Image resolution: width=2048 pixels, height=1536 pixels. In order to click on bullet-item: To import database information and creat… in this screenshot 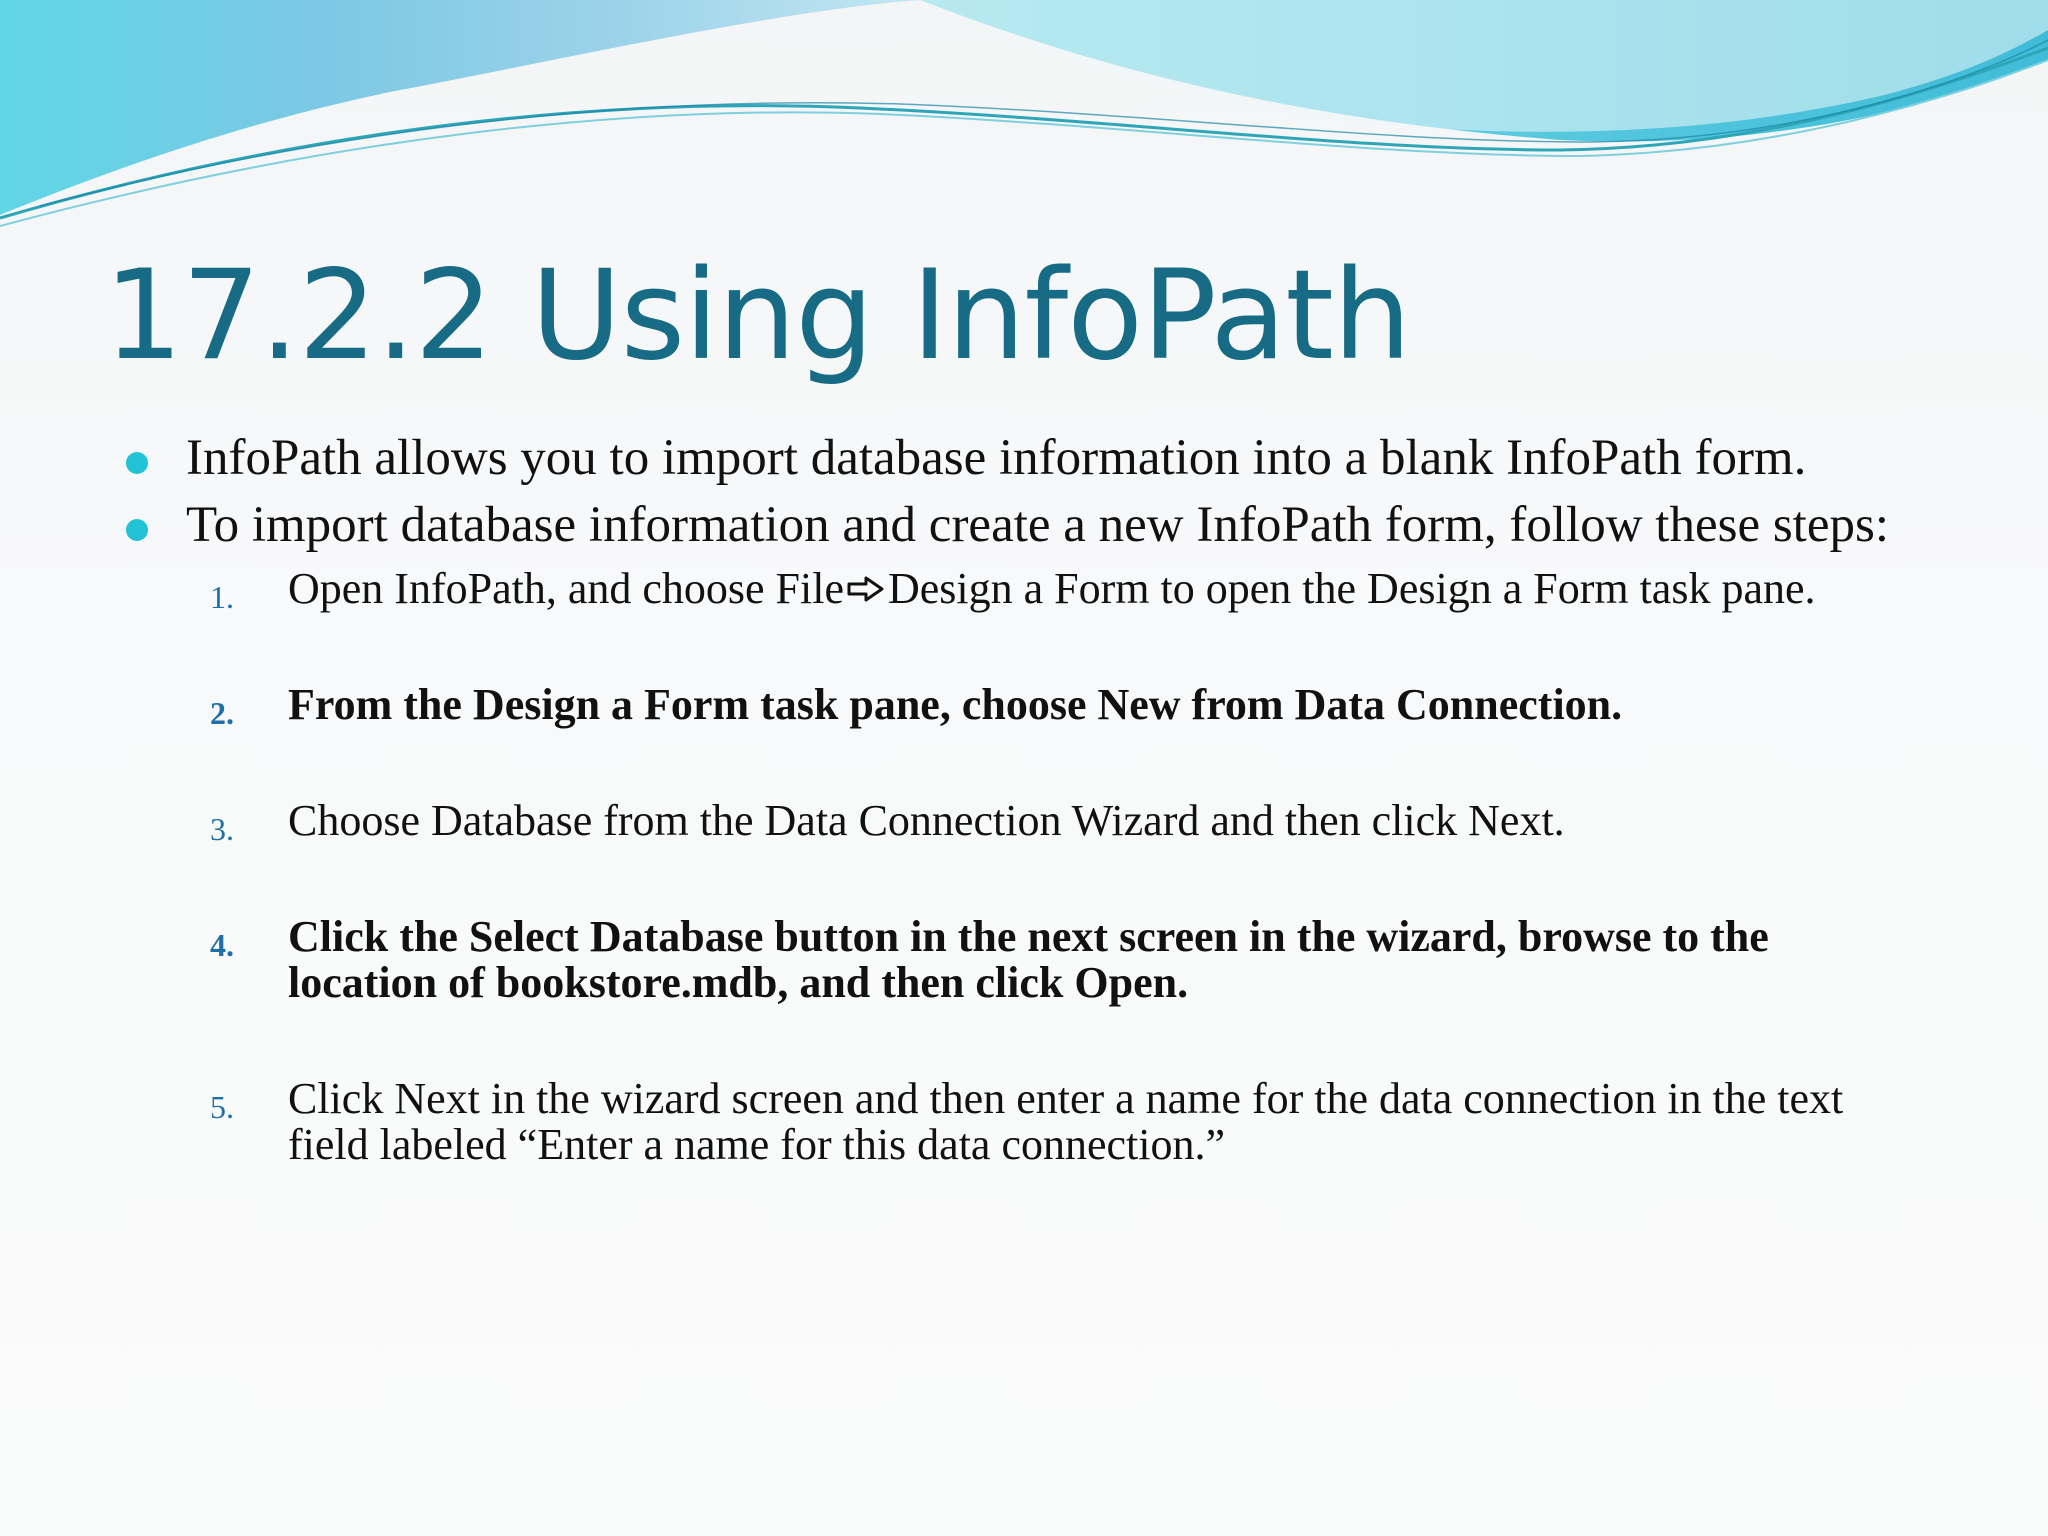, I will do `click(1026, 525)`.